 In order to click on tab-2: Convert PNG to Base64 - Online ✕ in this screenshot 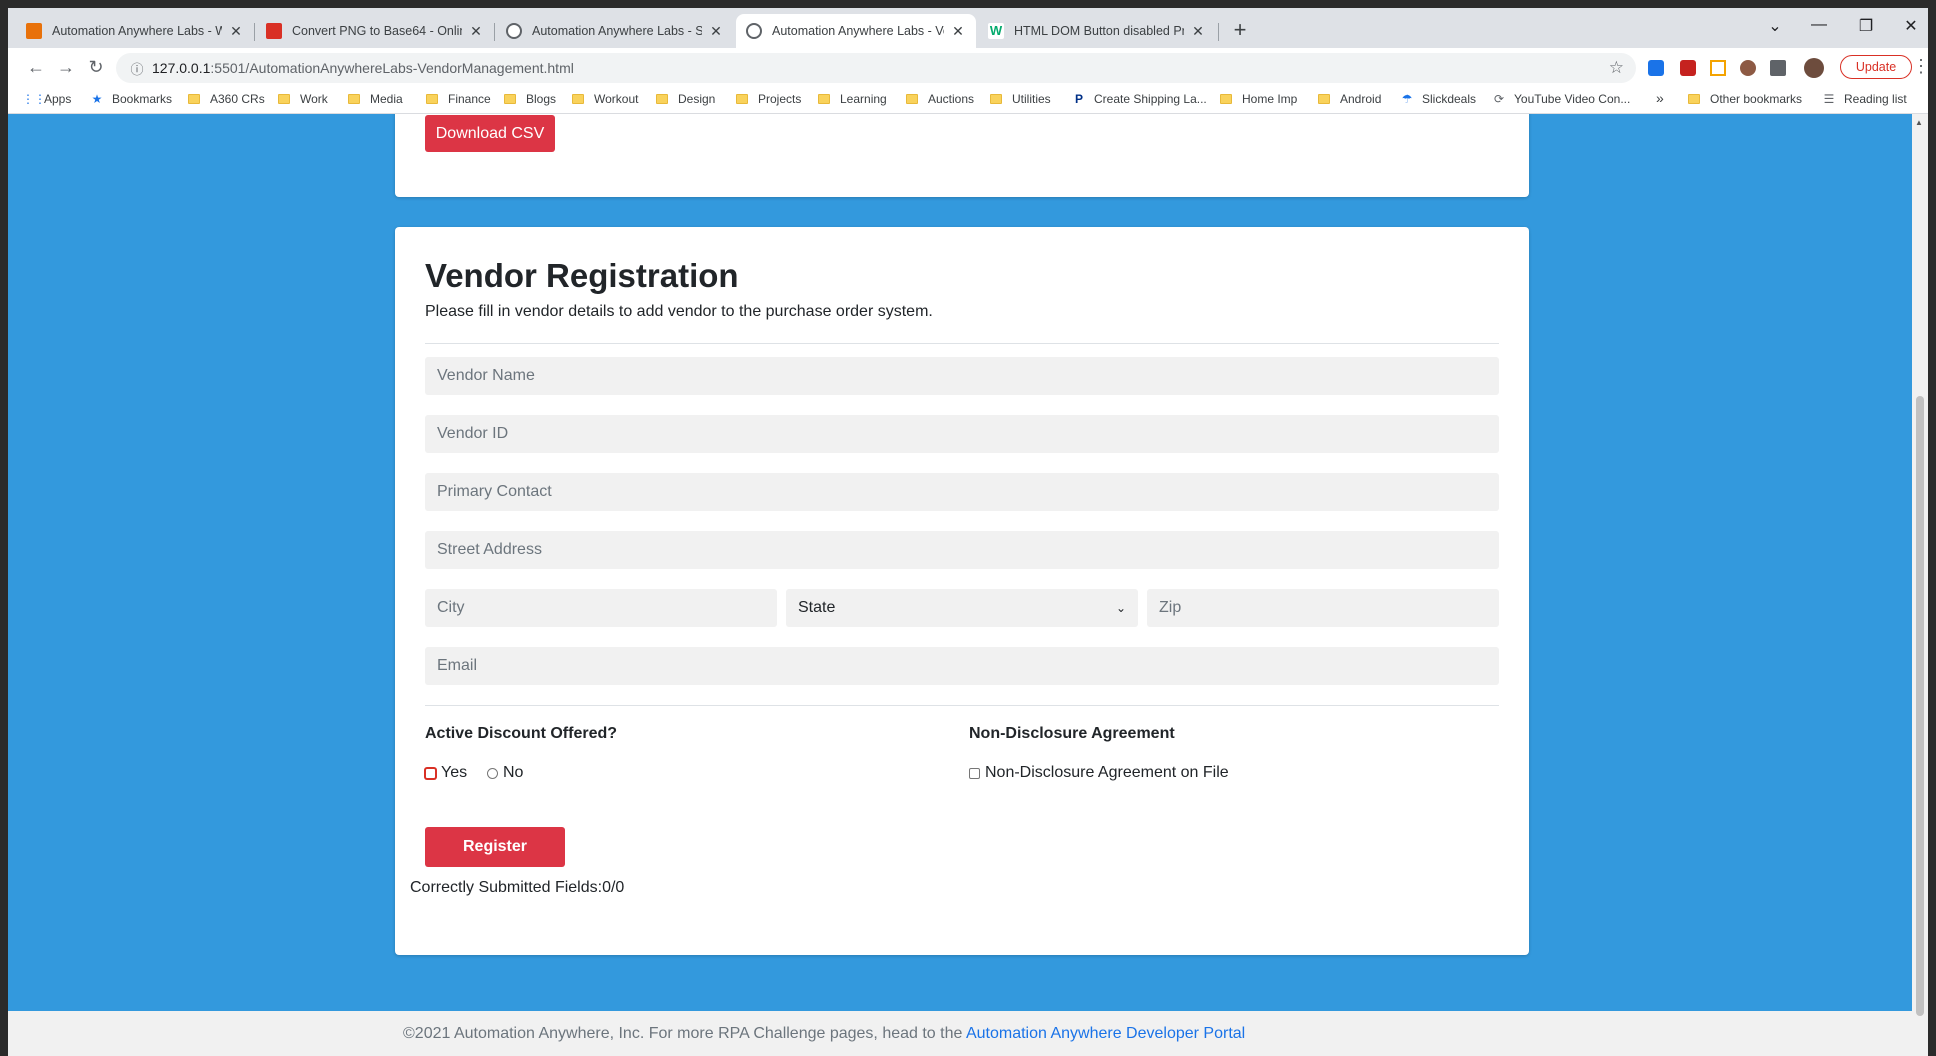, I will do `click(375, 31)`.